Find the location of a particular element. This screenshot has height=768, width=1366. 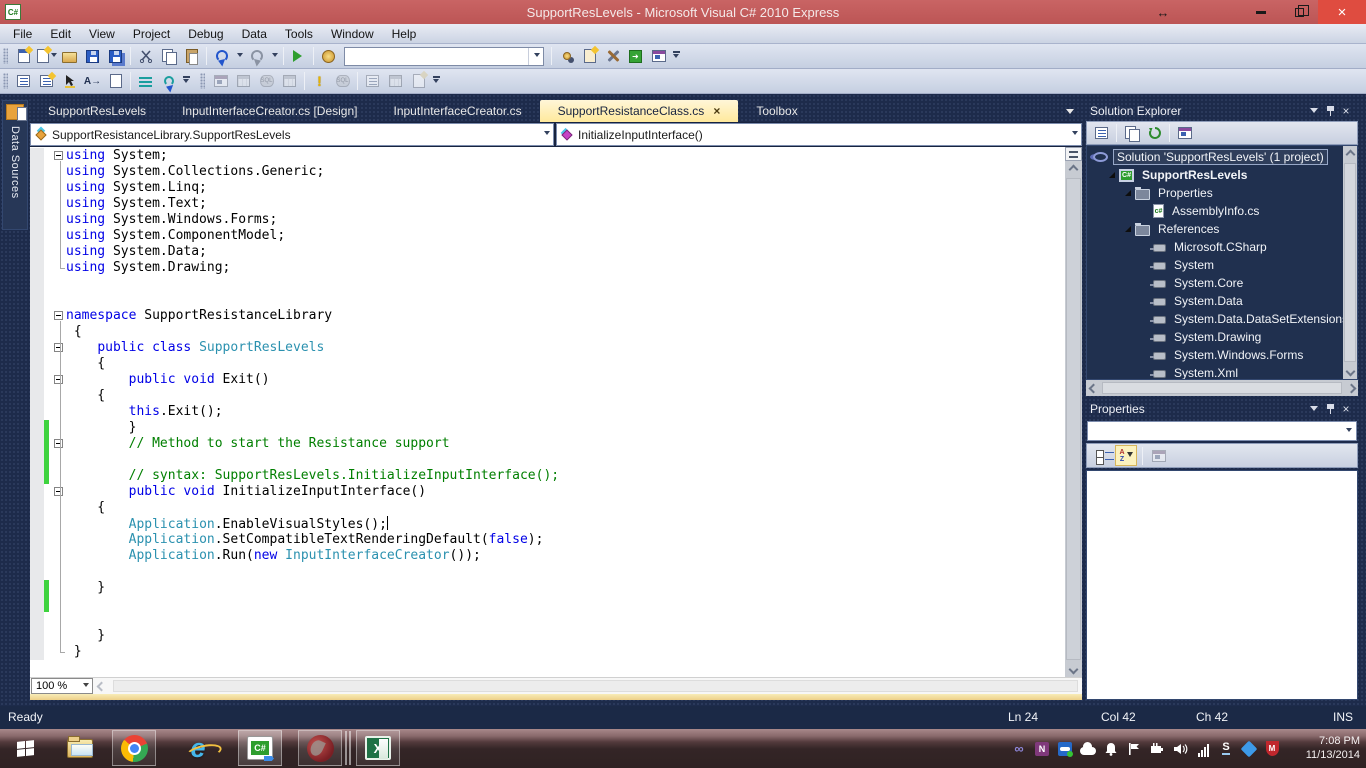

word-completion-button: A→ is located at coordinates (92, 81).